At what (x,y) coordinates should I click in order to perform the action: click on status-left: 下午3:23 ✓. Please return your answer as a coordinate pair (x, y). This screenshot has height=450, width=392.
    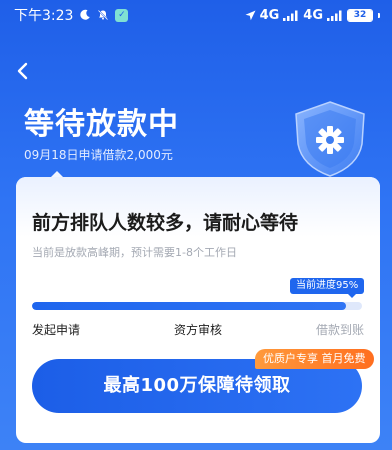
    Looking at the image, I should click on (71, 15).